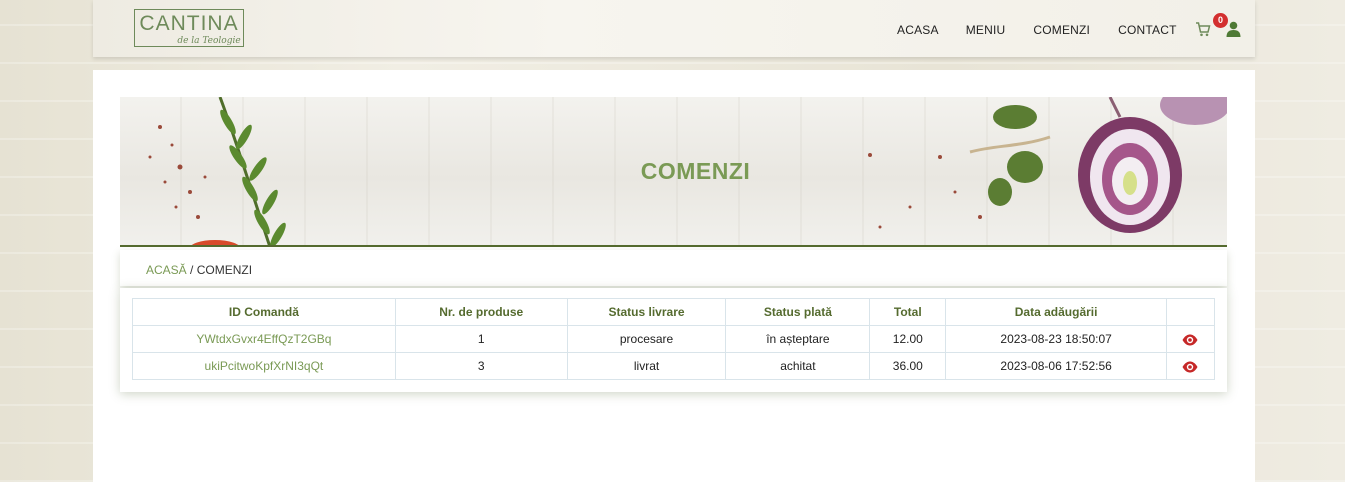 Image resolution: width=1345 pixels, height=482 pixels. What do you see at coordinates (798, 339) in the screenshot?
I see `order-payment-status: în așteptare` at bounding box center [798, 339].